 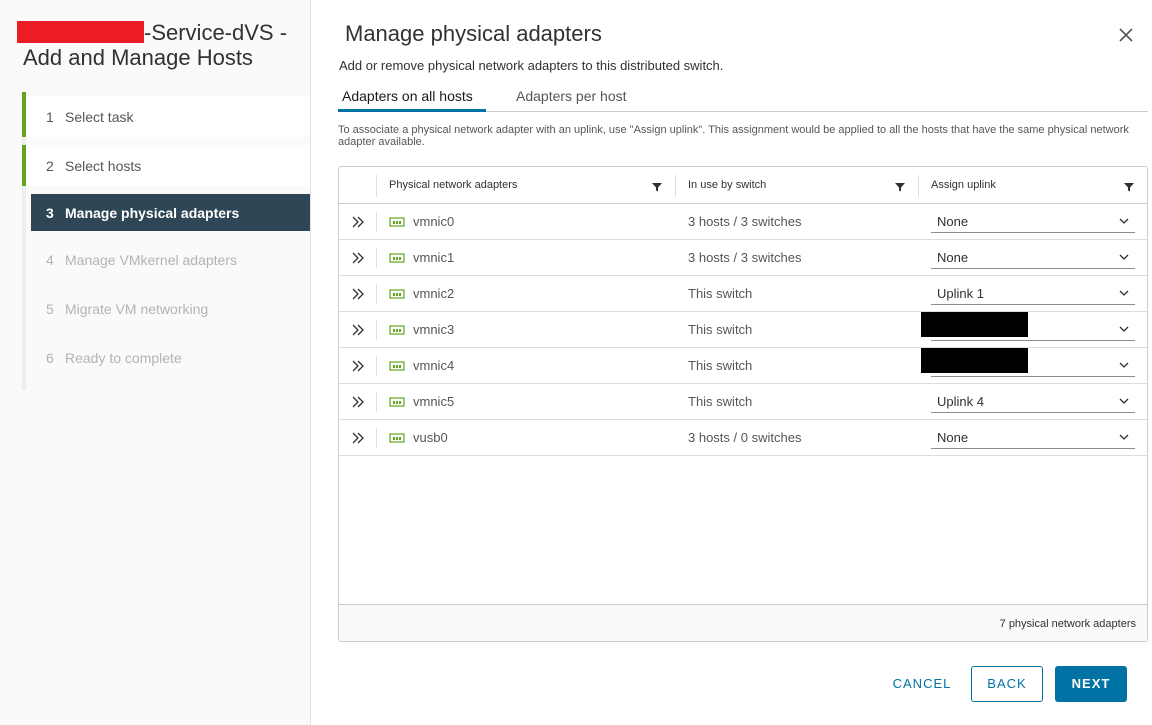 What do you see at coordinates (152, 212) in the screenshot?
I see `step-label: Manage physical adapters` at bounding box center [152, 212].